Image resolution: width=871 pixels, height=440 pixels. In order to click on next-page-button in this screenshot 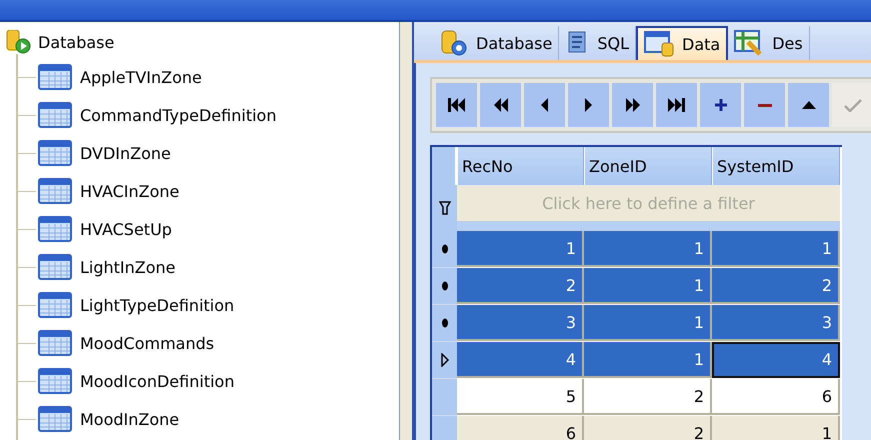, I will do `click(632, 105)`.